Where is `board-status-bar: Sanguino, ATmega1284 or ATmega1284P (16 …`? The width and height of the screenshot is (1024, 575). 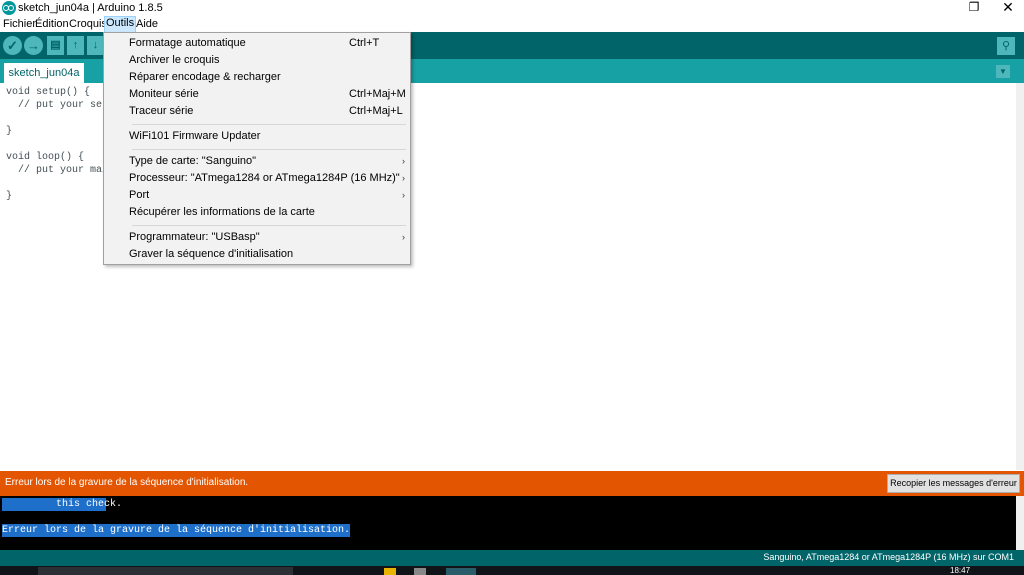
board-status-bar: Sanguino, ATmega1284 or ATmega1284P (16 … is located at coordinates (512, 558).